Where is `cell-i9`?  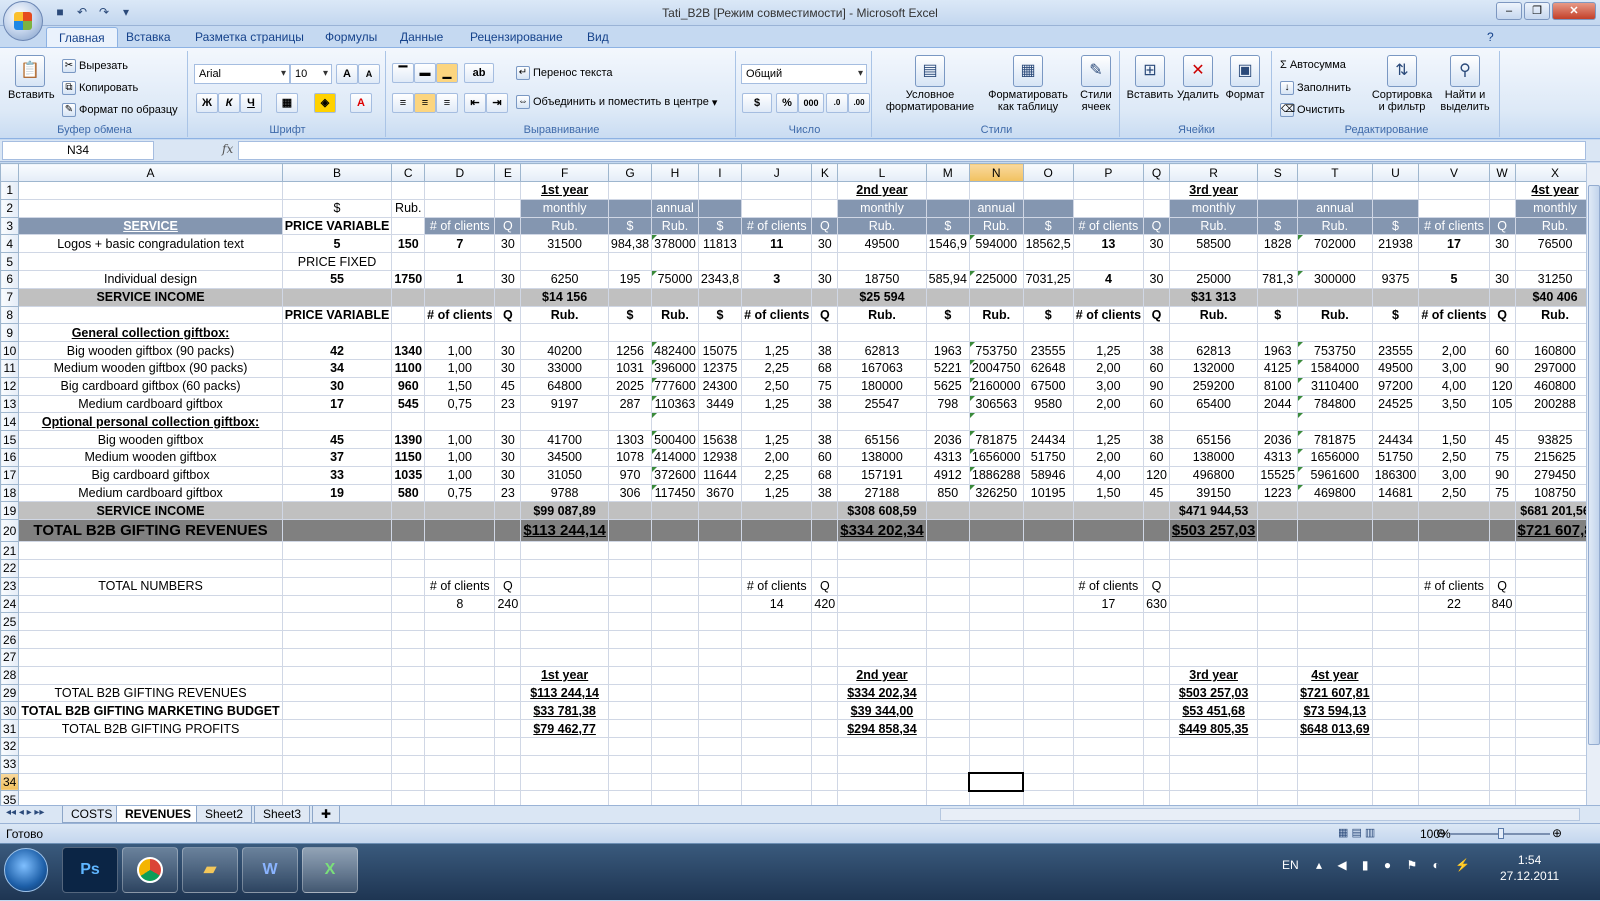 cell-i9 is located at coordinates (720, 333).